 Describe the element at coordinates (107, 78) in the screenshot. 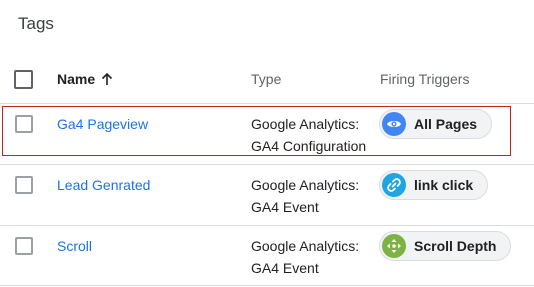

I see `sort-ascending-icon` at that location.